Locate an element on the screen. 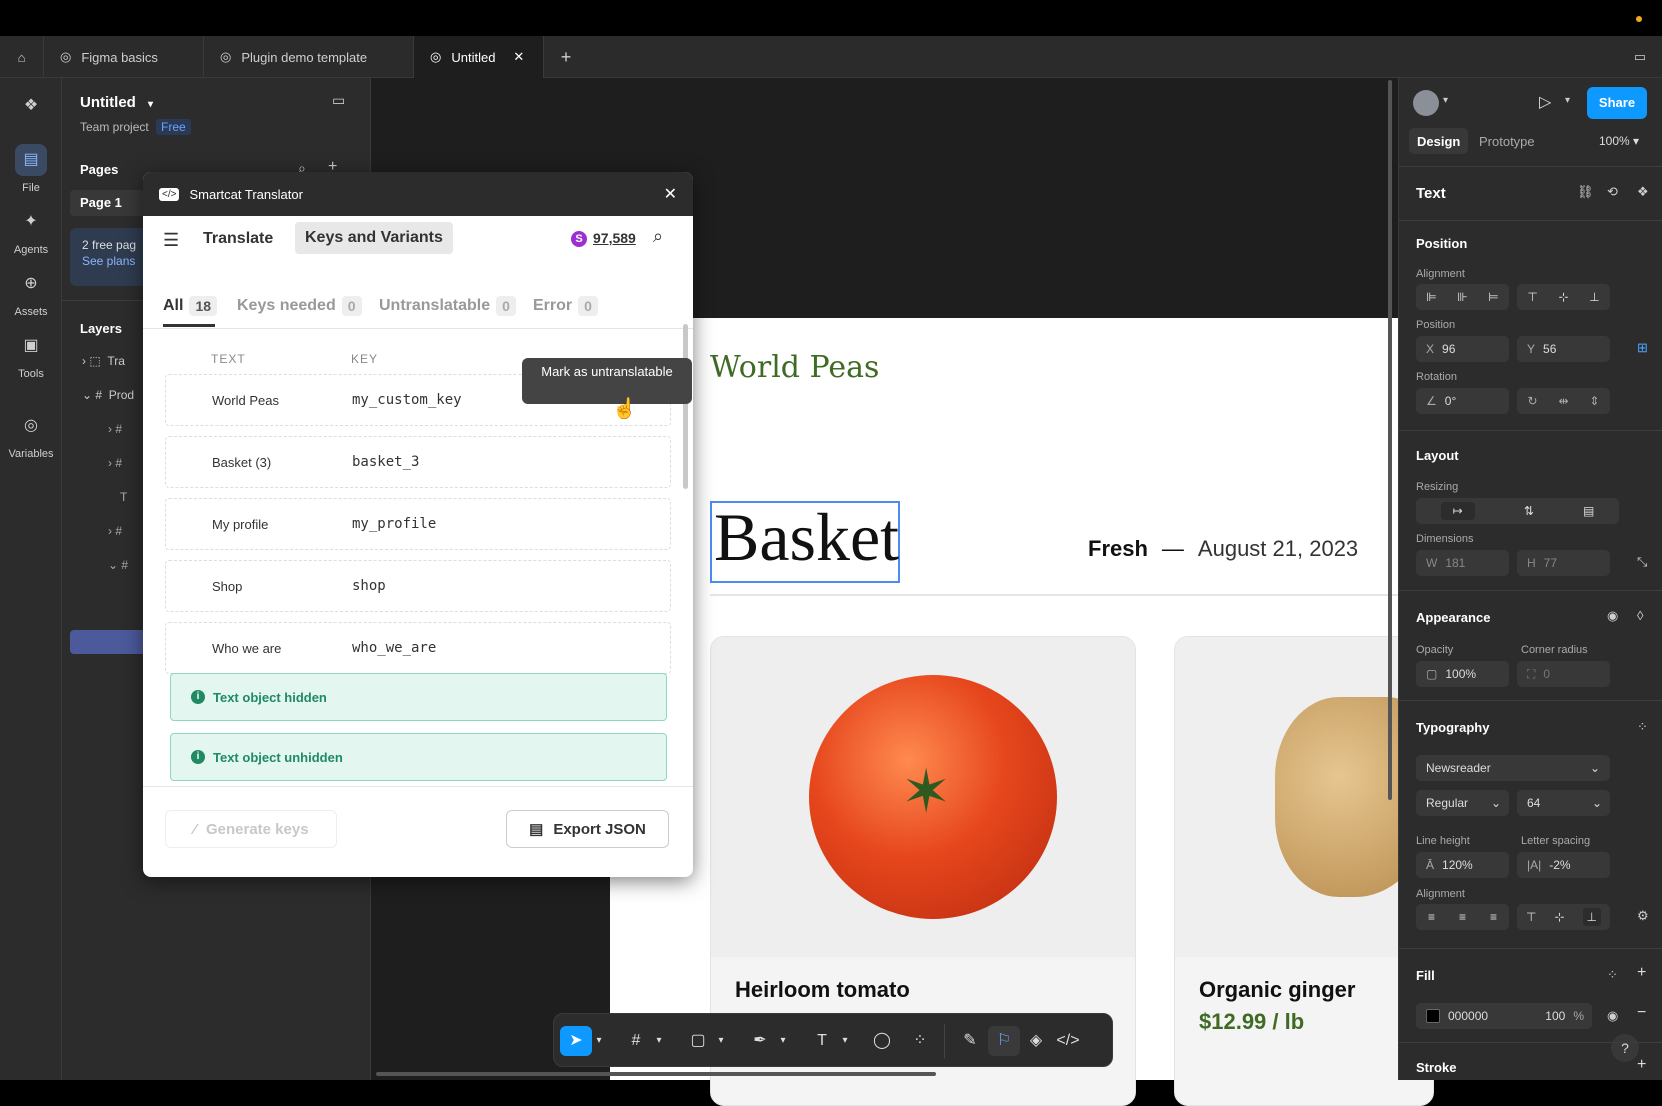 The image size is (1662, 1106). remove-fill-icon: − is located at coordinates (1641, 1013).